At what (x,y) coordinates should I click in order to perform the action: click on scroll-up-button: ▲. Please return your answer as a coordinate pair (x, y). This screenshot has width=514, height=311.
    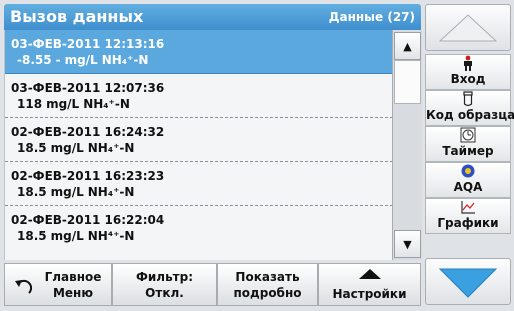
    Looking at the image, I should click on (407, 46).